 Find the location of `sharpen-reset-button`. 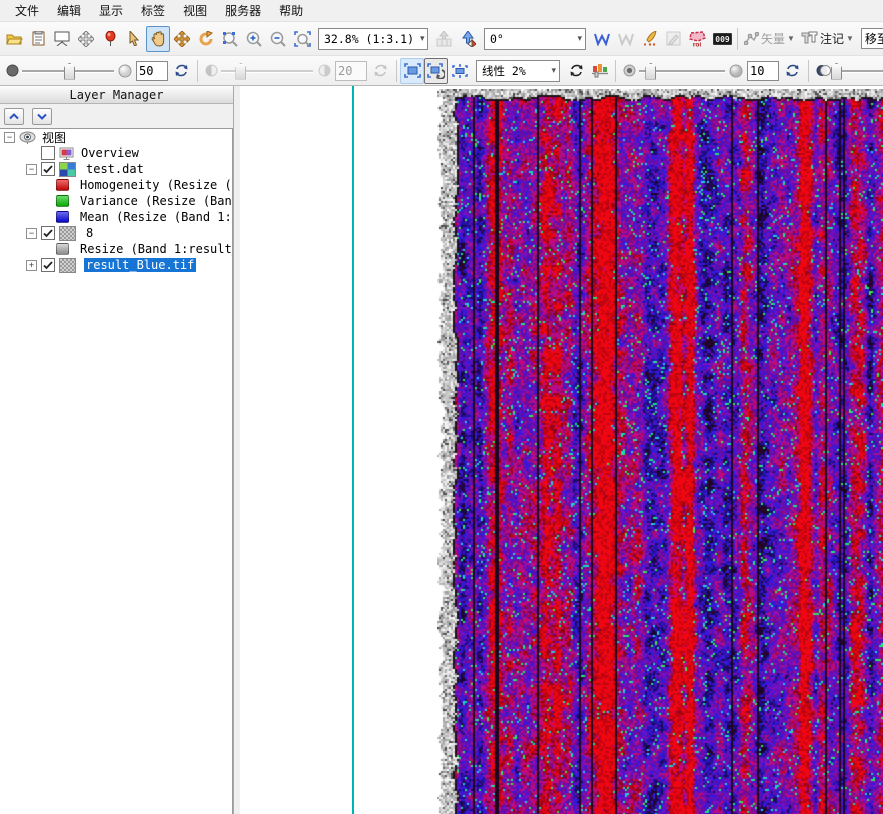

sharpen-reset-button is located at coordinates (792, 71).